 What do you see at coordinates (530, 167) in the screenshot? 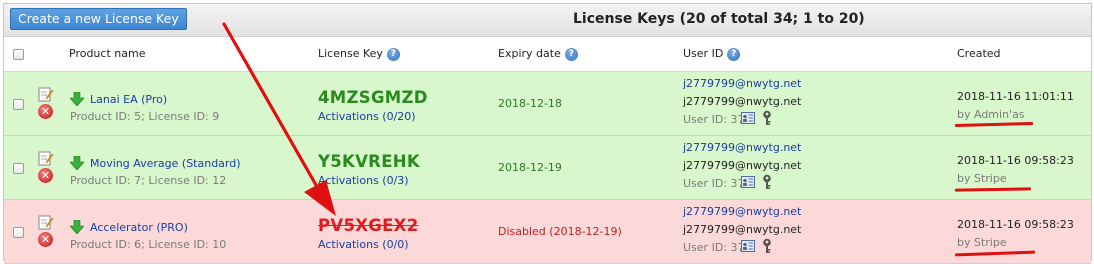
I see `expiry-date: 2018-12-19` at bounding box center [530, 167].